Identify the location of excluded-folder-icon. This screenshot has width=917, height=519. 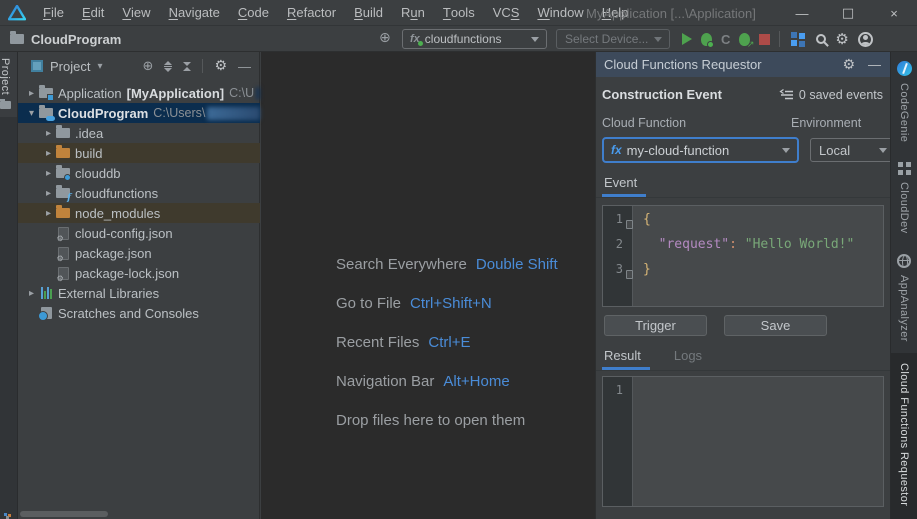
(63, 211).